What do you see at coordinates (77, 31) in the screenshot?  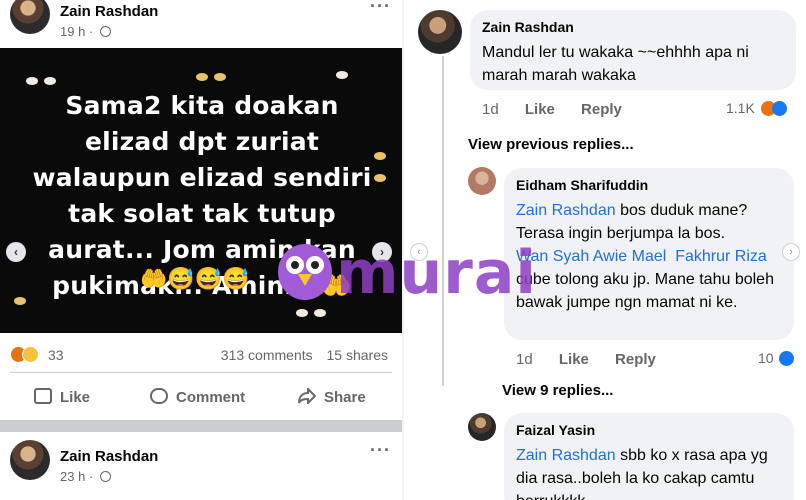 I see `post-time-label: 19 h ·` at bounding box center [77, 31].